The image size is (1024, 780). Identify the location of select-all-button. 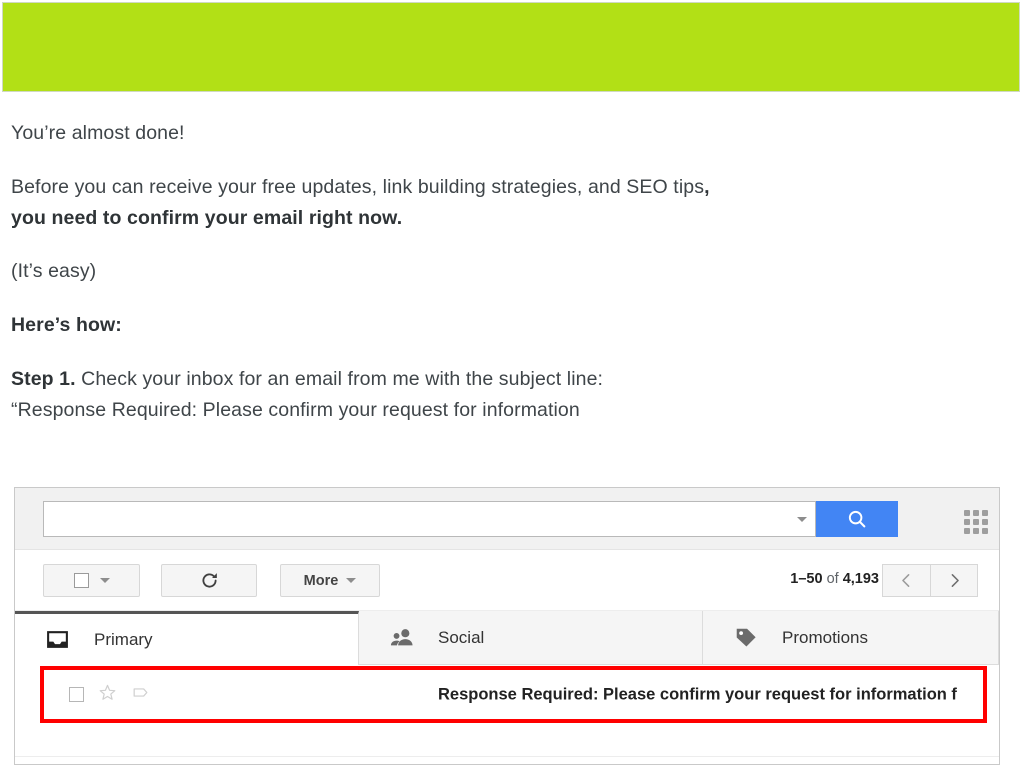
(91, 580).